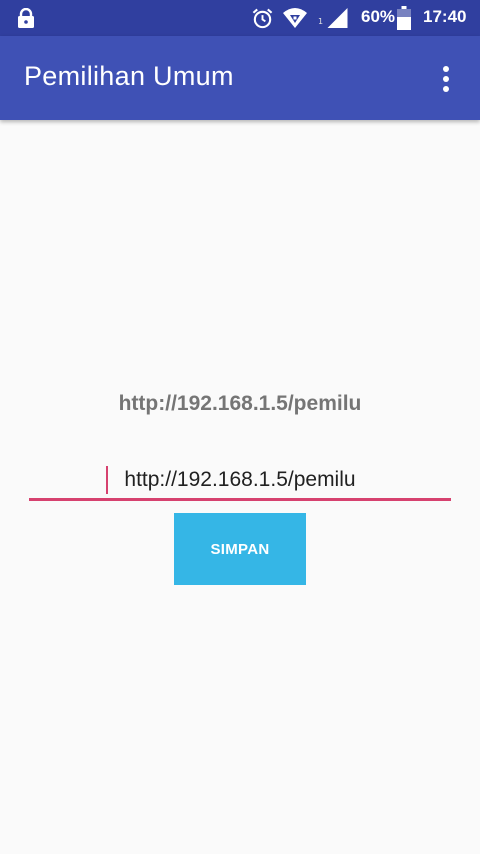 The image size is (480, 854). I want to click on text-cursor, so click(107, 480).